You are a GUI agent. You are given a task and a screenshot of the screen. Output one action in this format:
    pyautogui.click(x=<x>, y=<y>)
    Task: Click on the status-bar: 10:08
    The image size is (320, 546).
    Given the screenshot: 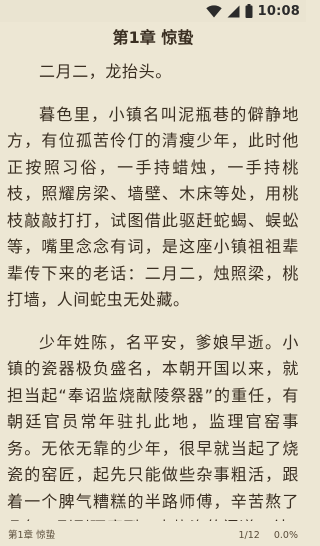 What is the action you would take?
    pyautogui.click(x=153, y=11)
    